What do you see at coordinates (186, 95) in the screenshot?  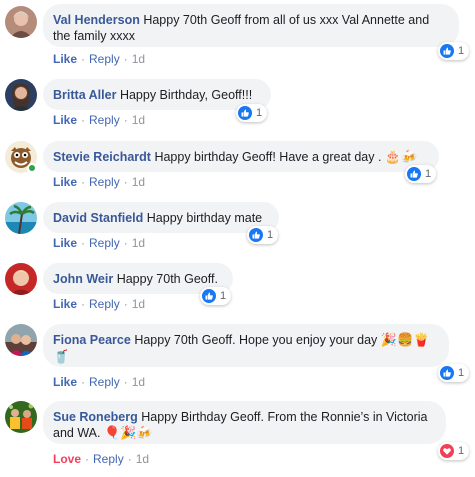 I see `comment-text: Happy Birthday, Geoff!!!` at bounding box center [186, 95].